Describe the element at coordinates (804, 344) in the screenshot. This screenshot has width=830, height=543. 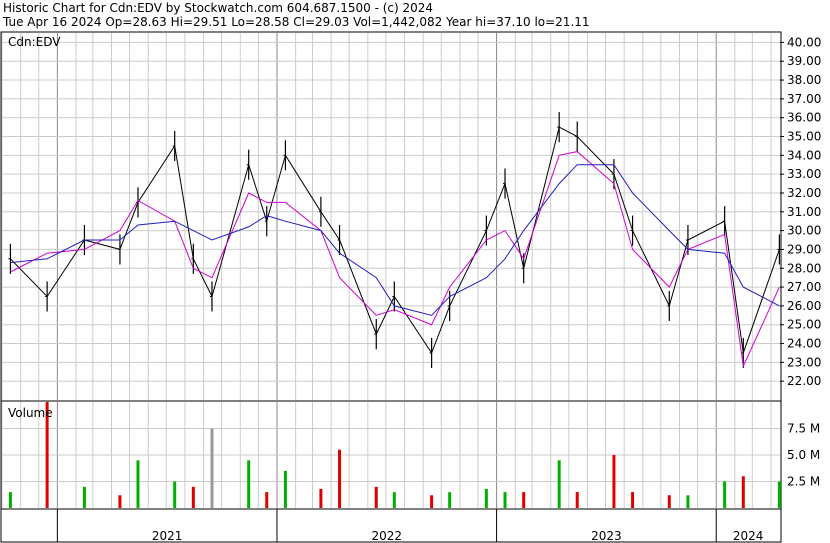
I see `price-tick-label: 24.00` at that location.